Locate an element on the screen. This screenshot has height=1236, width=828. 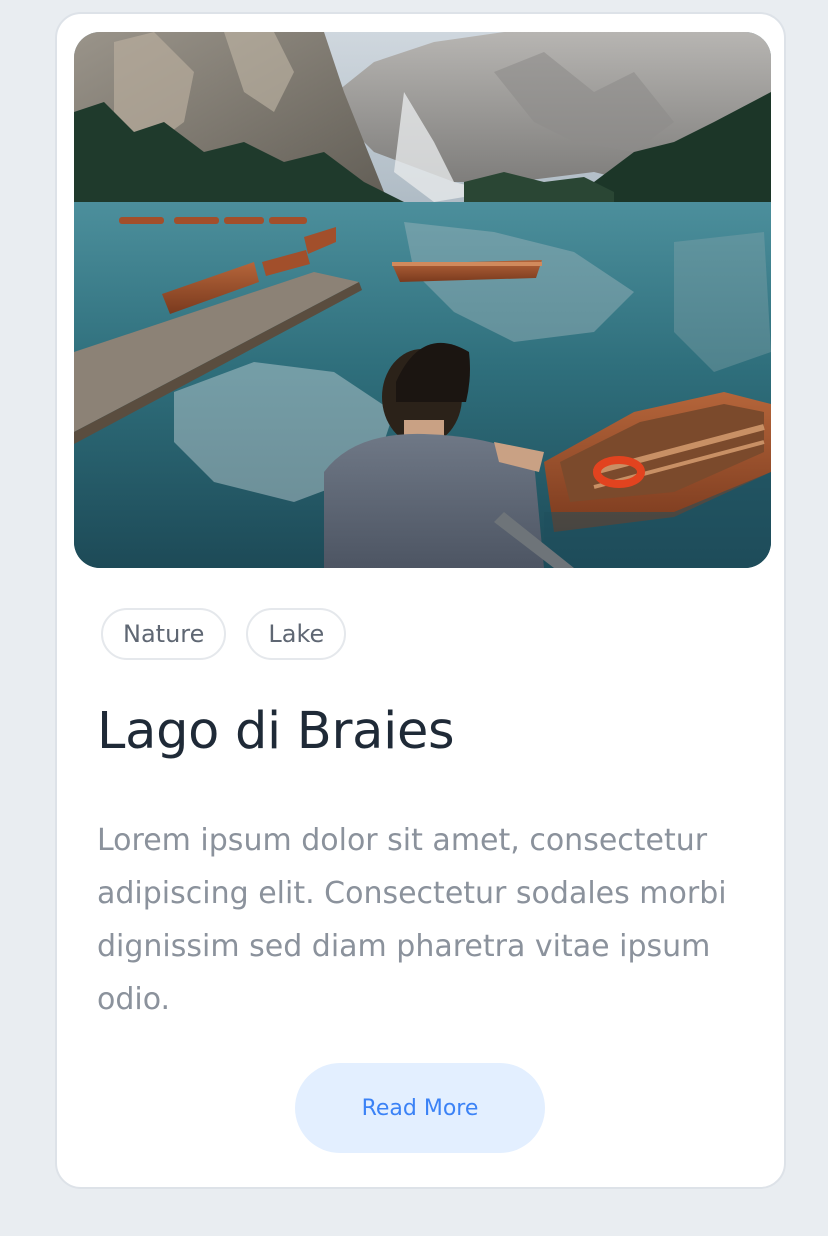
read-more-button: Read More is located at coordinates (420, 1108).